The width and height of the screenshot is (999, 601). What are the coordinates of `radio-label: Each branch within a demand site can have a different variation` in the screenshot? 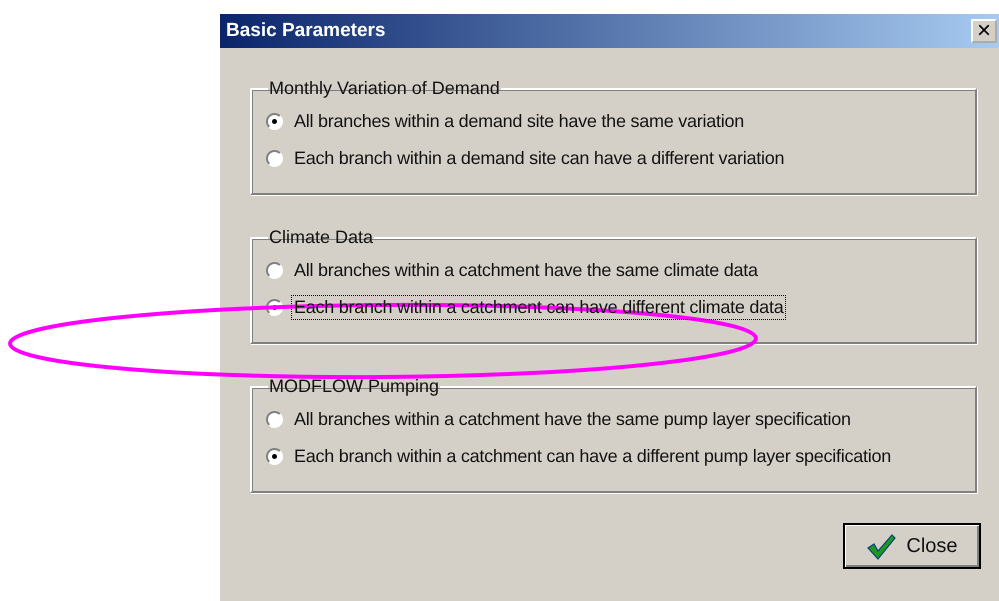 It's located at (539, 158).